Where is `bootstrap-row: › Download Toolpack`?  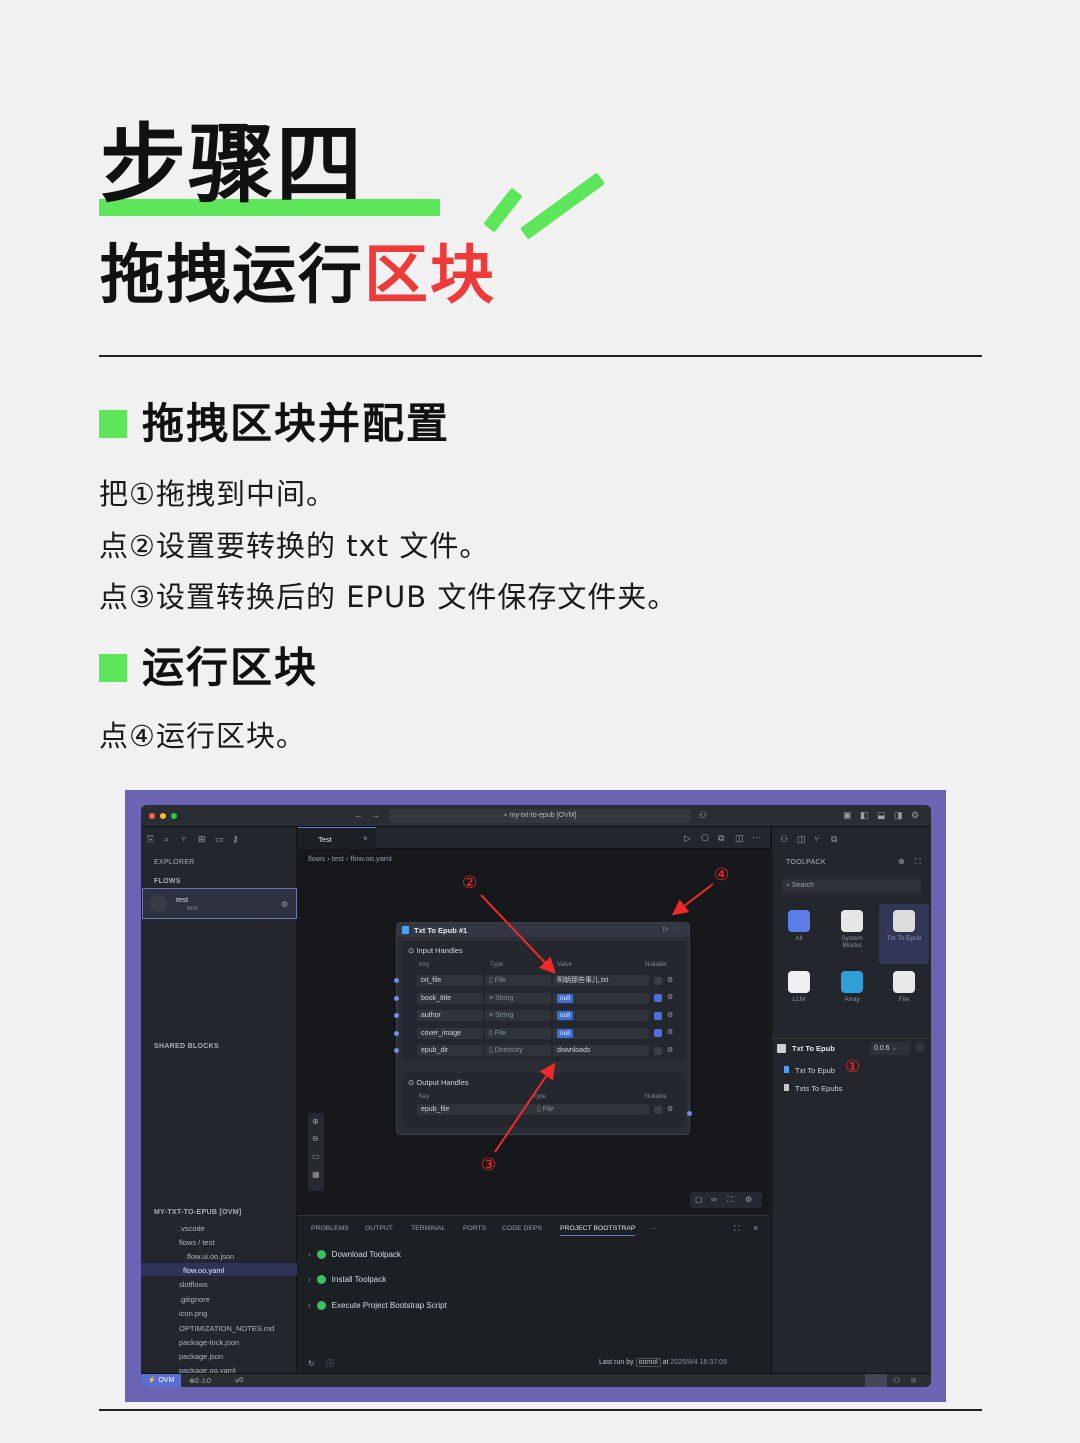 bootstrap-row: › Download Toolpack is located at coordinates (354, 1255).